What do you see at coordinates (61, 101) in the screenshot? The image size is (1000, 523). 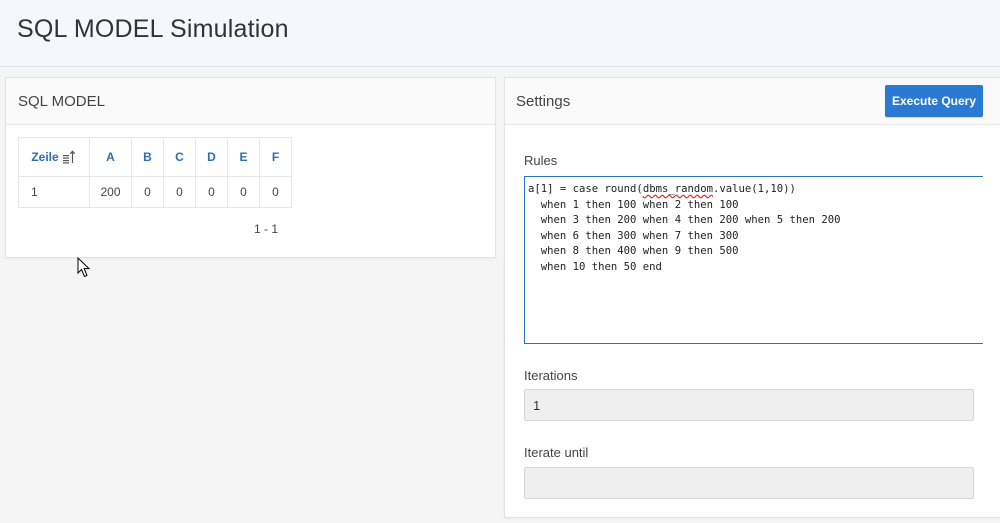 I see `region-title: SQL MODEL` at bounding box center [61, 101].